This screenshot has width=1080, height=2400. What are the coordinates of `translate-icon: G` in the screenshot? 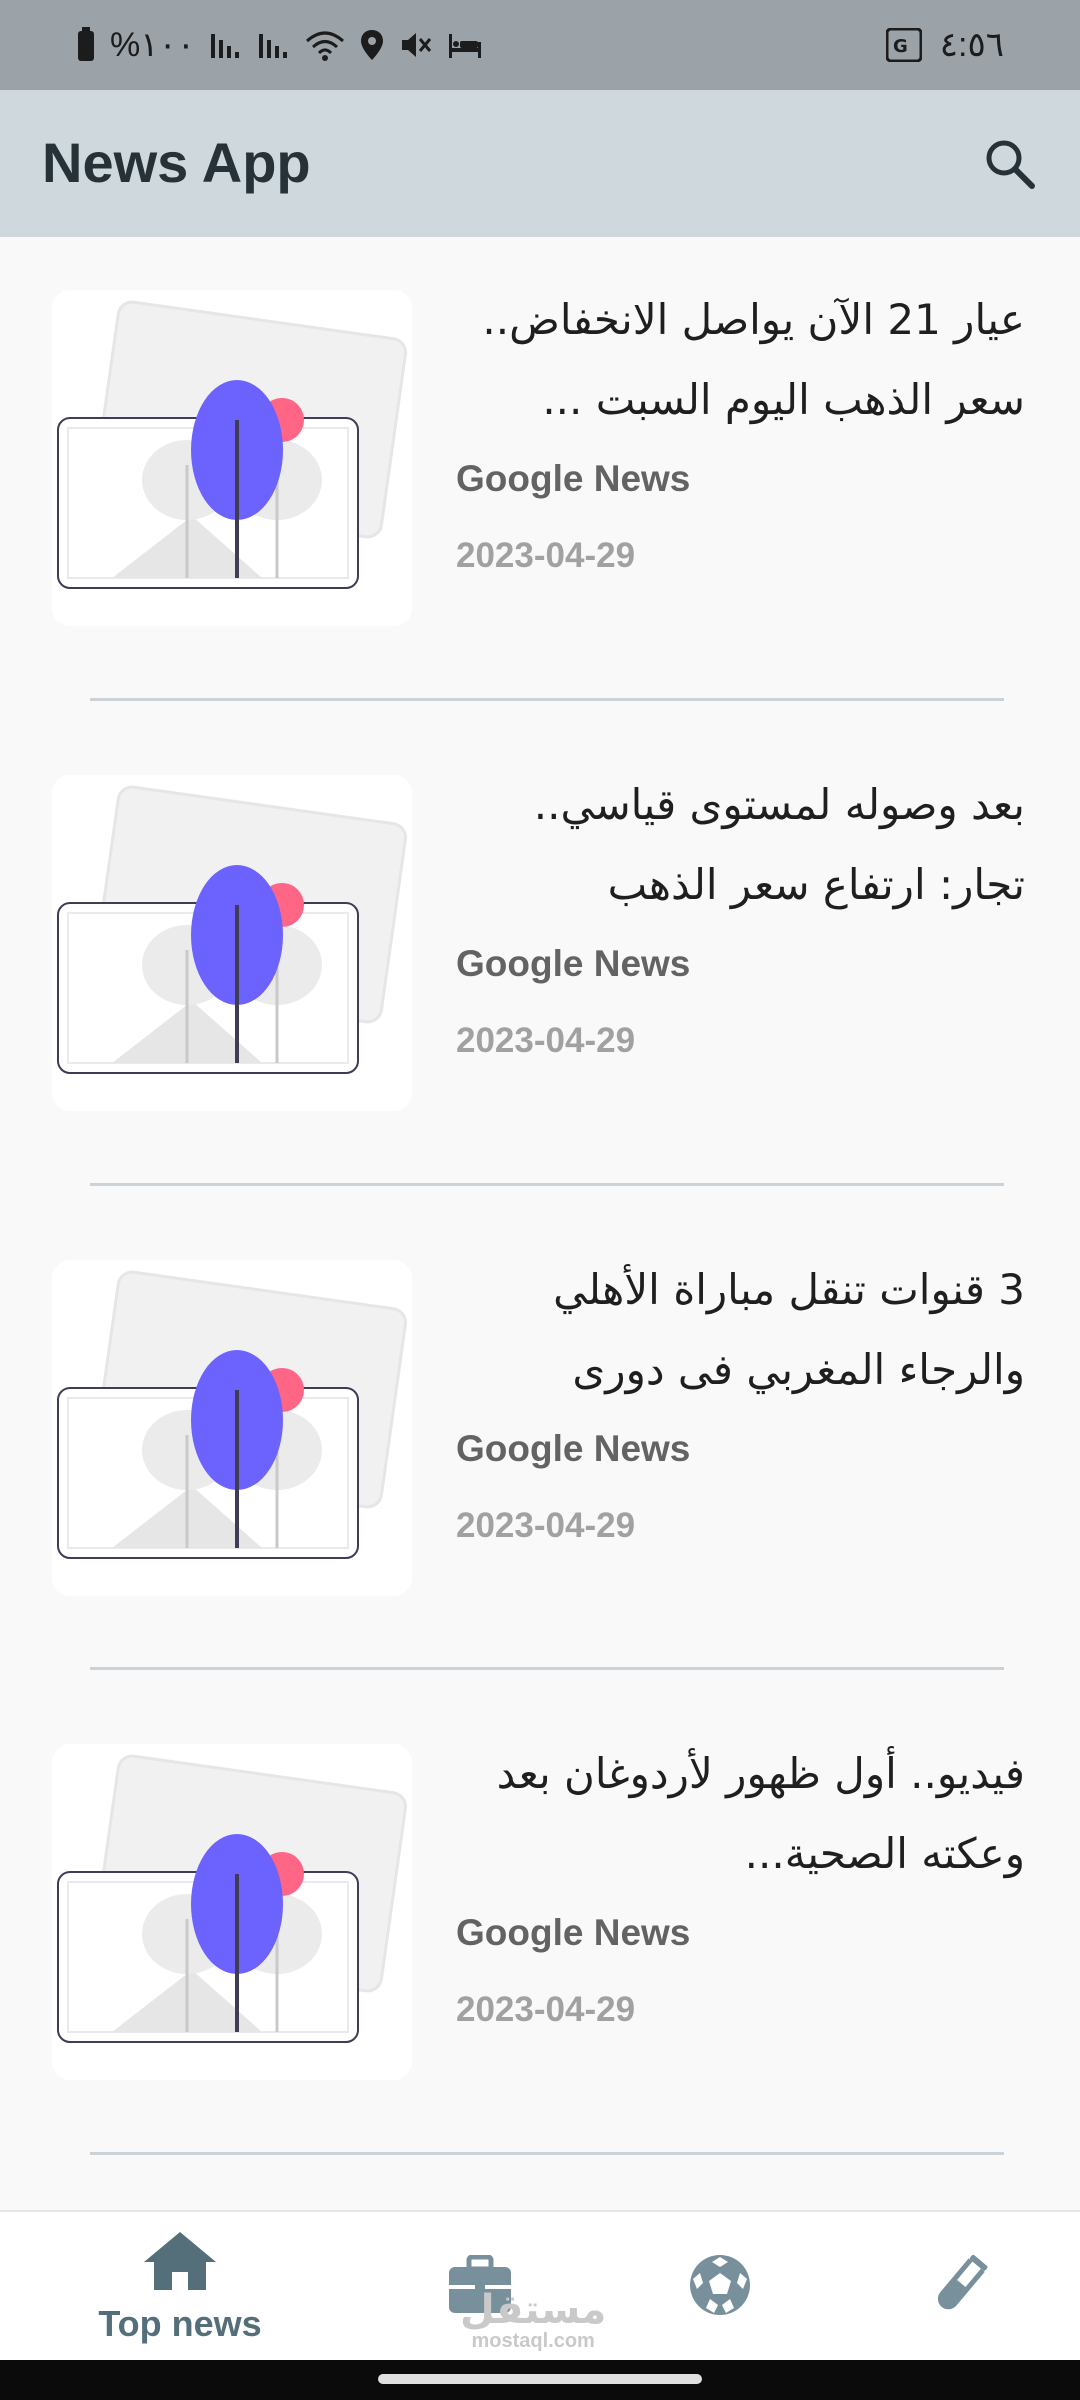 It's located at (903, 45).